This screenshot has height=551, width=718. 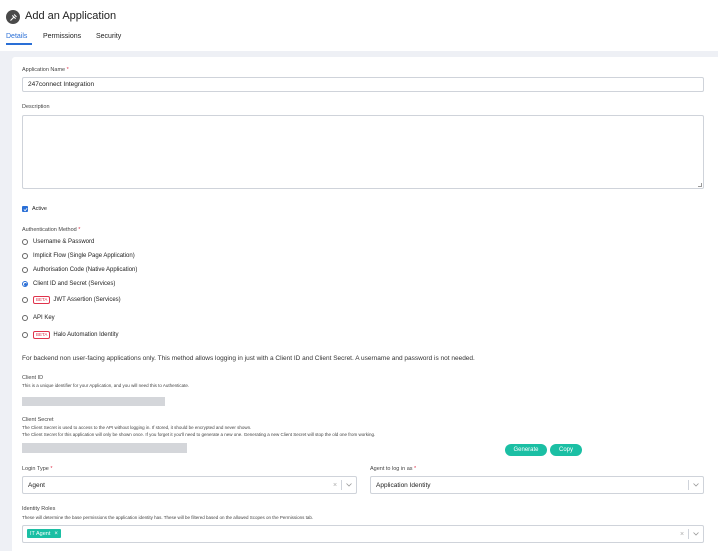 I want to click on client-id-value-redacted, so click(x=93, y=401).